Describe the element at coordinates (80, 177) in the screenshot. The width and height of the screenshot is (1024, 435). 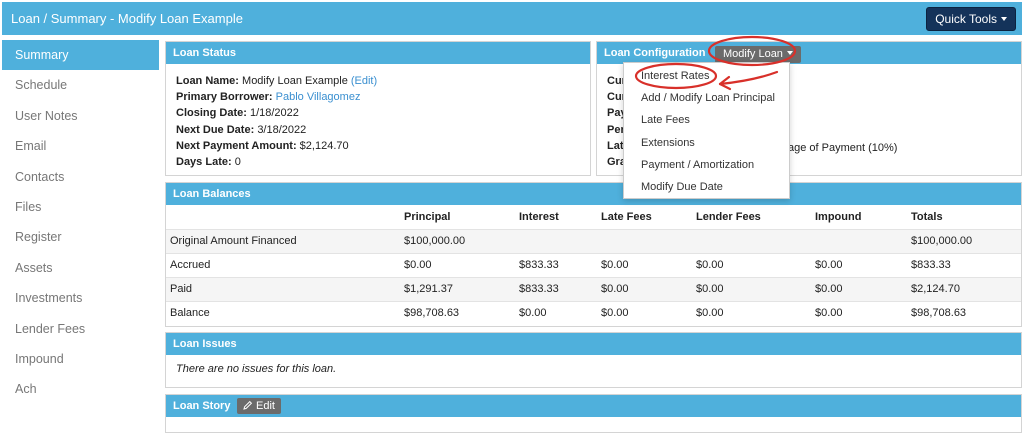
I see `sidebar-item-contacts: Contacts` at that location.